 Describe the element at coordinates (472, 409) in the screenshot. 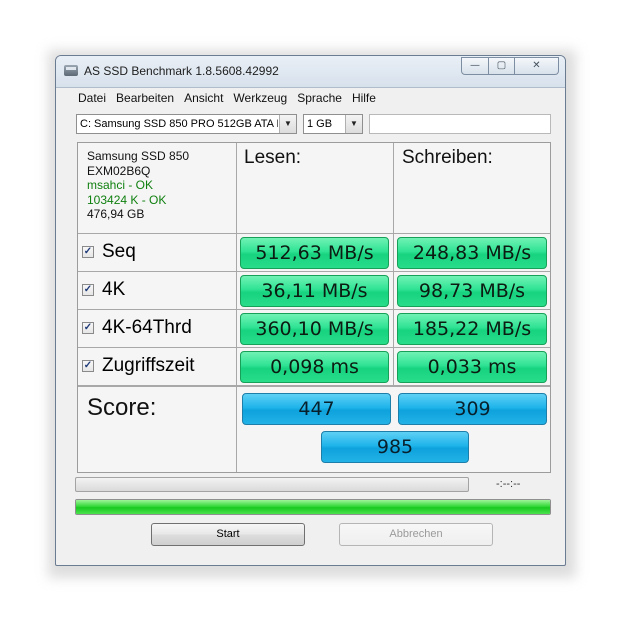

I see `score-write: 309` at that location.